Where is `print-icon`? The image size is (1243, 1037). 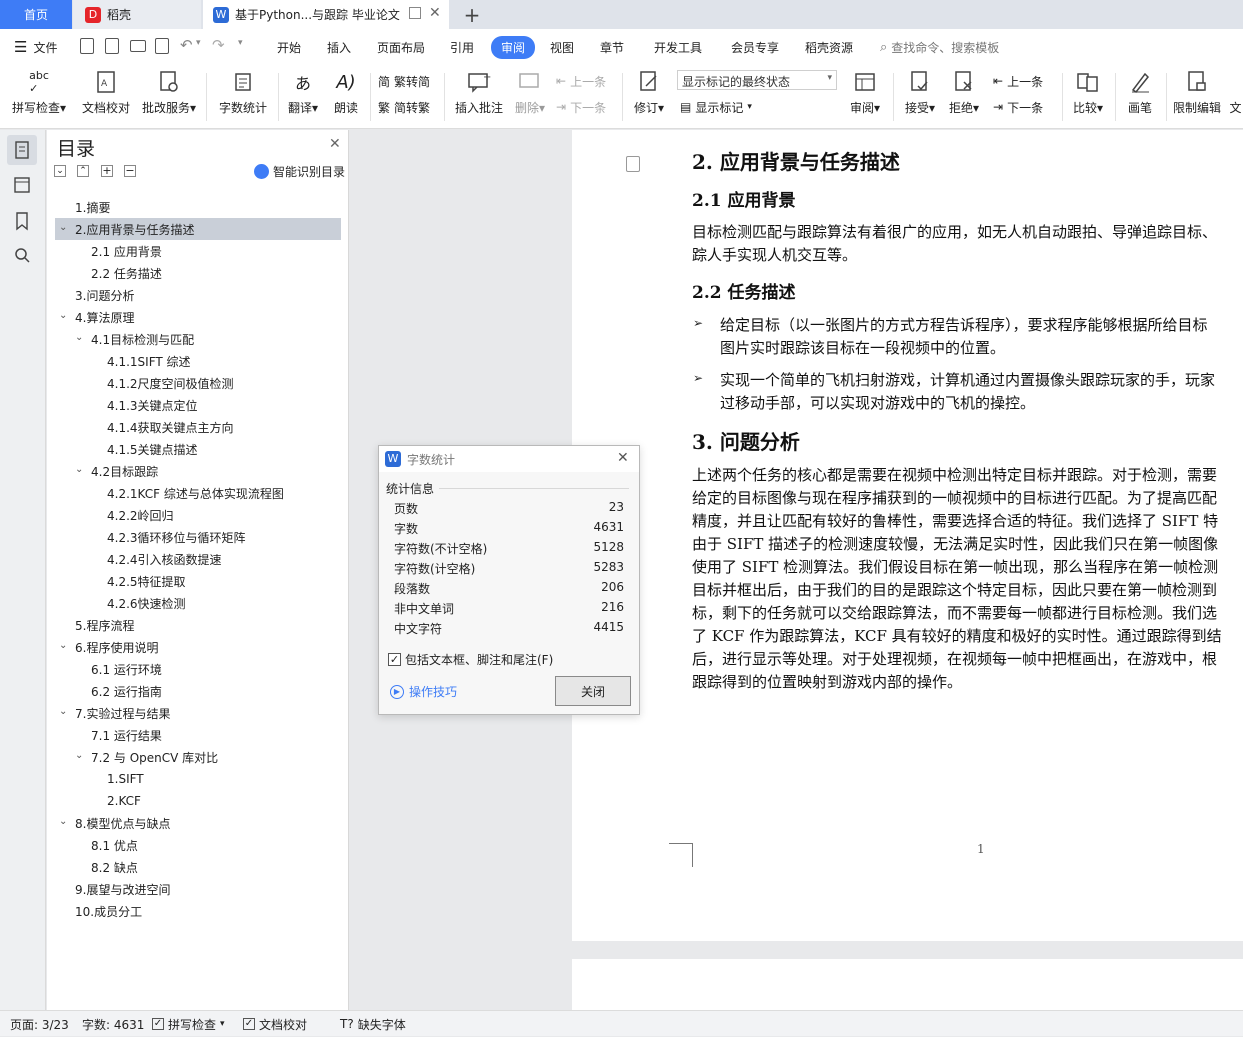 print-icon is located at coordinates (138, 46).